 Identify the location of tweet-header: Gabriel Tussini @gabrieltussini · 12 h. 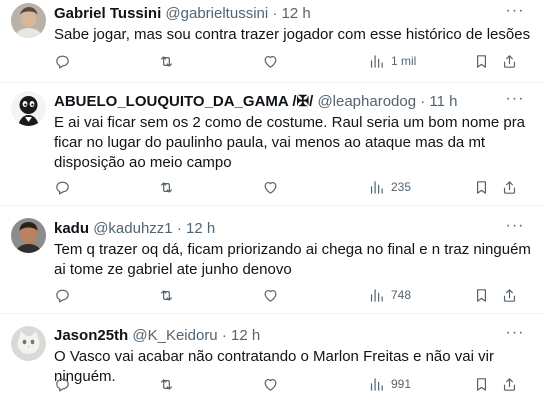
(294, 14).